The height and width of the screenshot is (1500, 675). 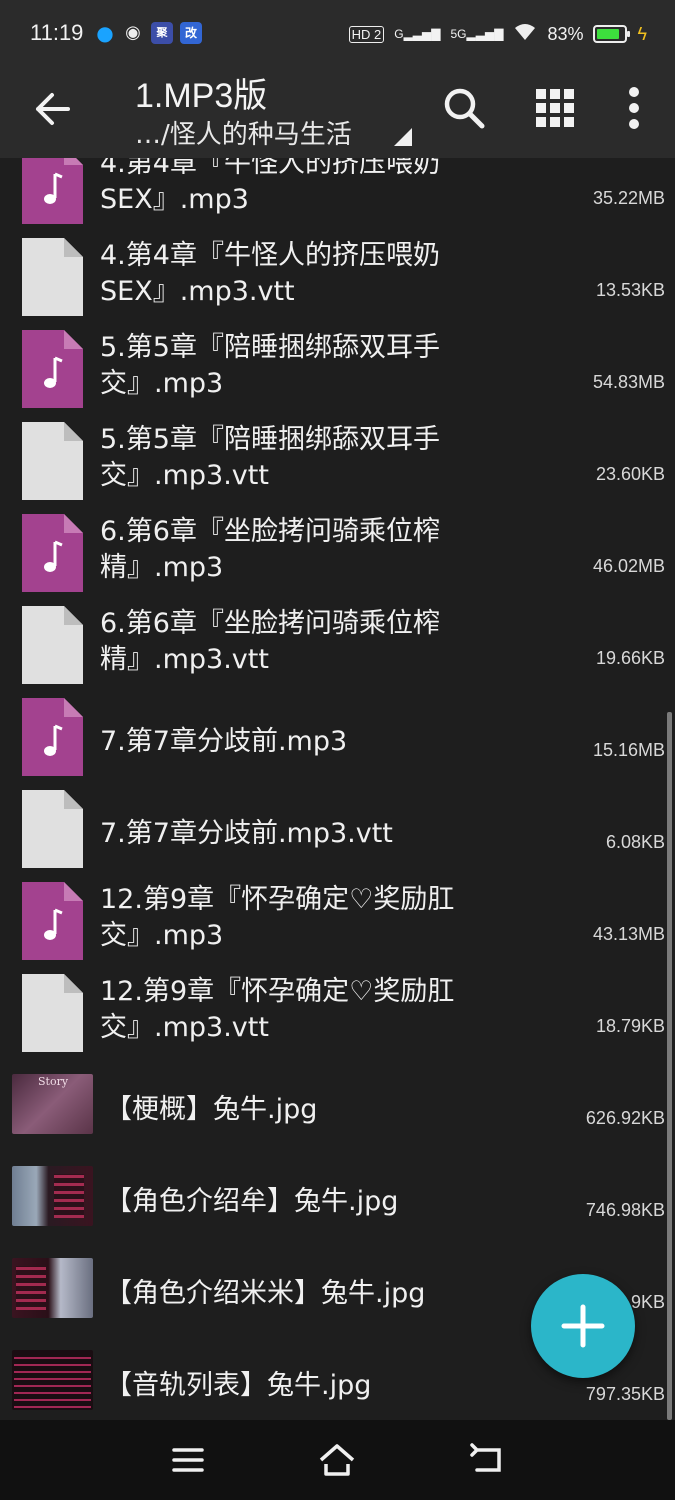 What do you see at coordinates (625, 1394) in the screenshot?
I see `file-size: 797.35KB` at bounding box center [625, 1394].